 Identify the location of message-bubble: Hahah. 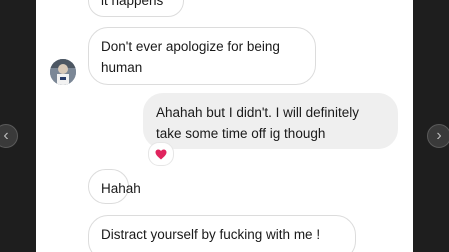
(114, 186).